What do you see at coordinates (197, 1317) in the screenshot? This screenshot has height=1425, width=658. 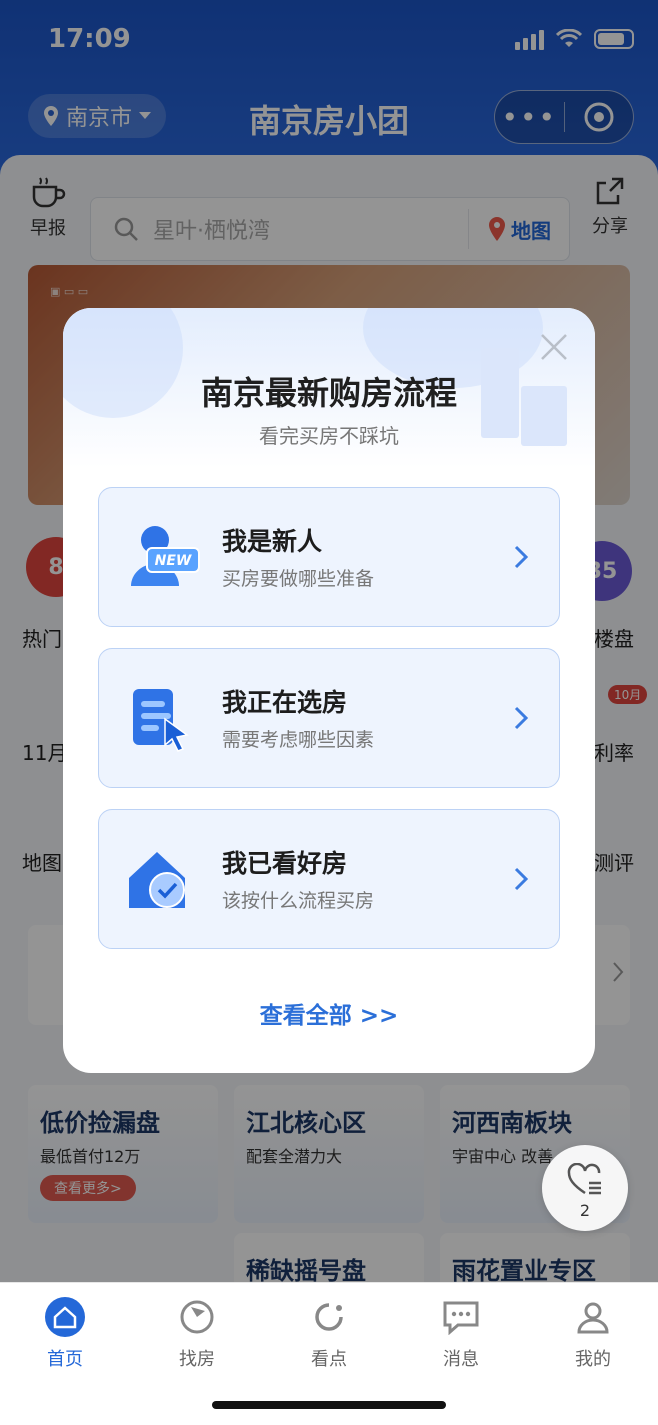 I see `find-house-icon` at bounding box center [197, 1317].